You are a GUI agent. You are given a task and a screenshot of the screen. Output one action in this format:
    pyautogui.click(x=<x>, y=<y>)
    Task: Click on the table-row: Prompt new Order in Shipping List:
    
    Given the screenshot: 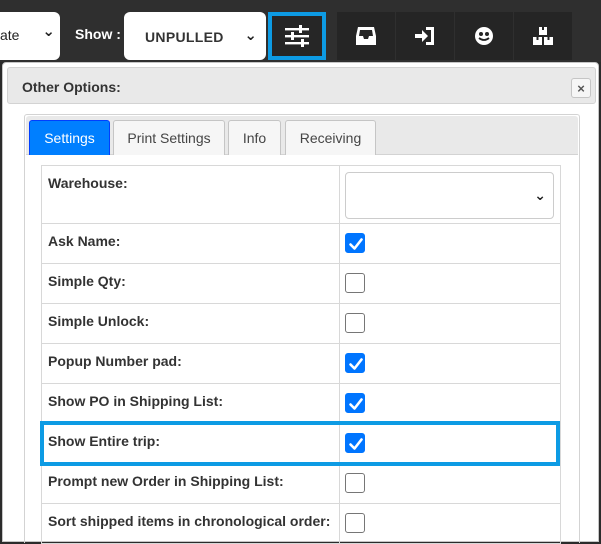 What is the action you would take?
    pyautogui.click(x=301, y=483)
    